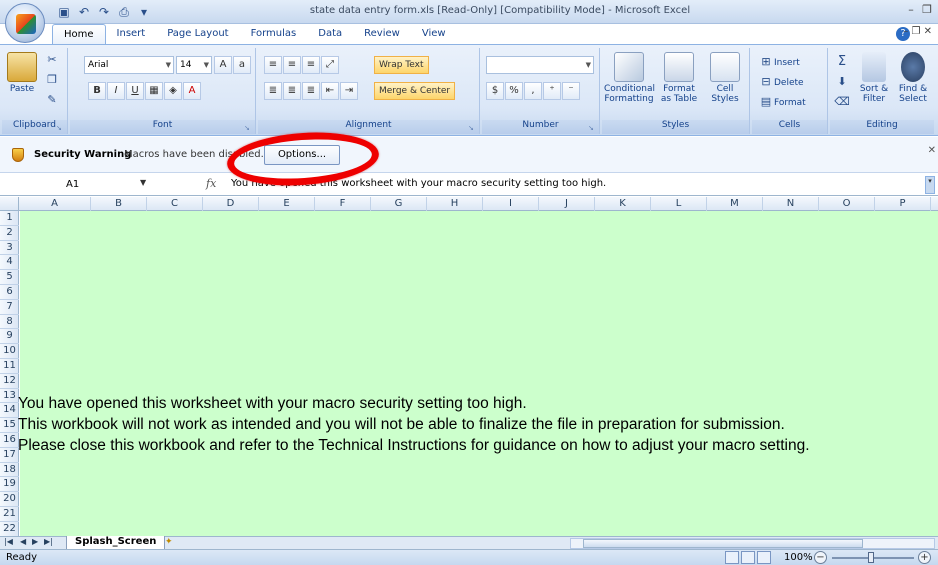 This screenshot has width=938, height=565. I want to click on first-sheet-icon: |◀, so click(8, 541).